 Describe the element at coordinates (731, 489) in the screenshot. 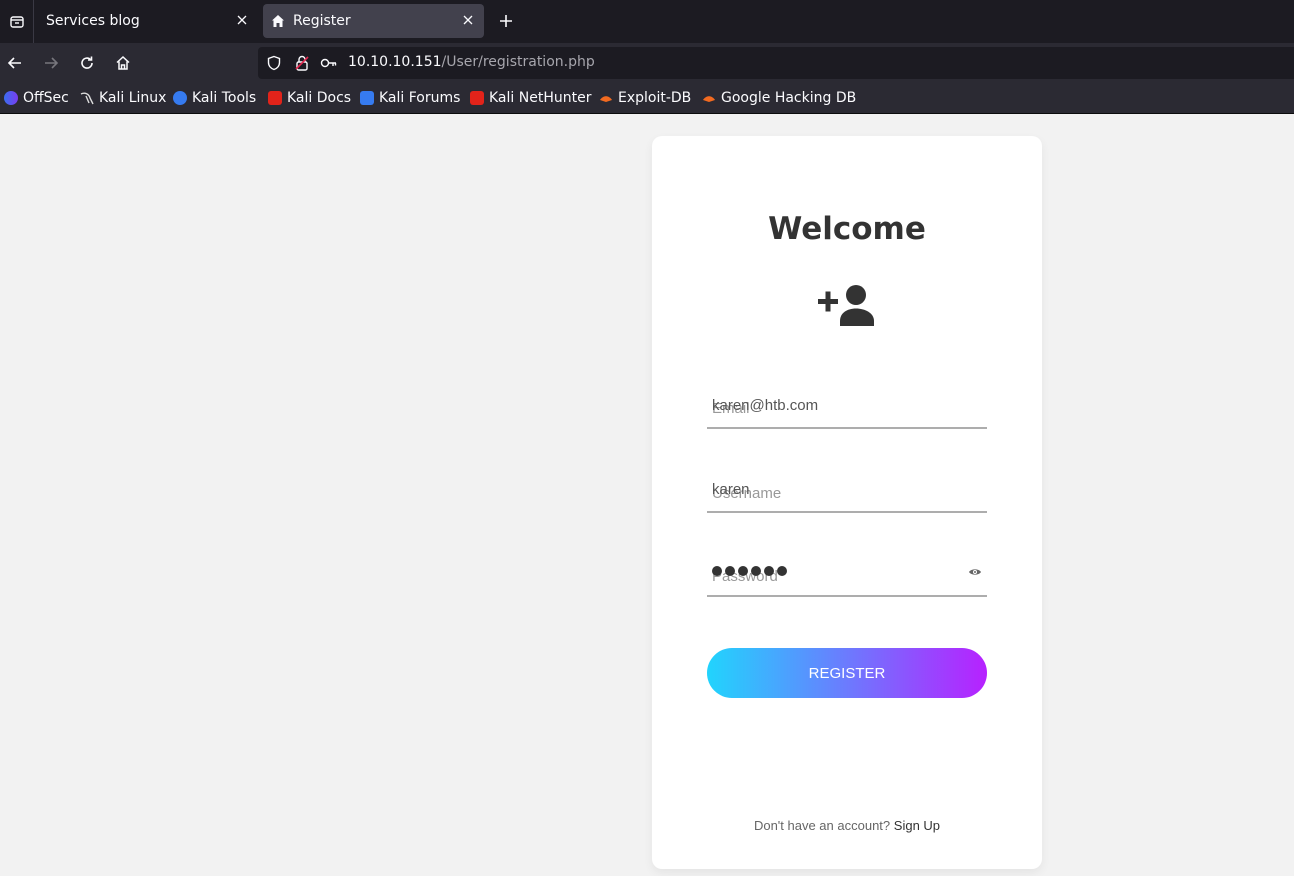

I see `username-value: karen` at that location.